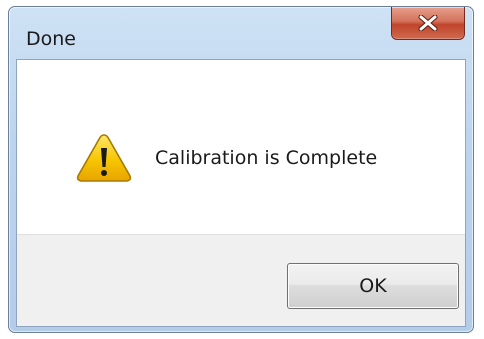  I want to click on message-text: Calibration is Complete, so click(266, 158).